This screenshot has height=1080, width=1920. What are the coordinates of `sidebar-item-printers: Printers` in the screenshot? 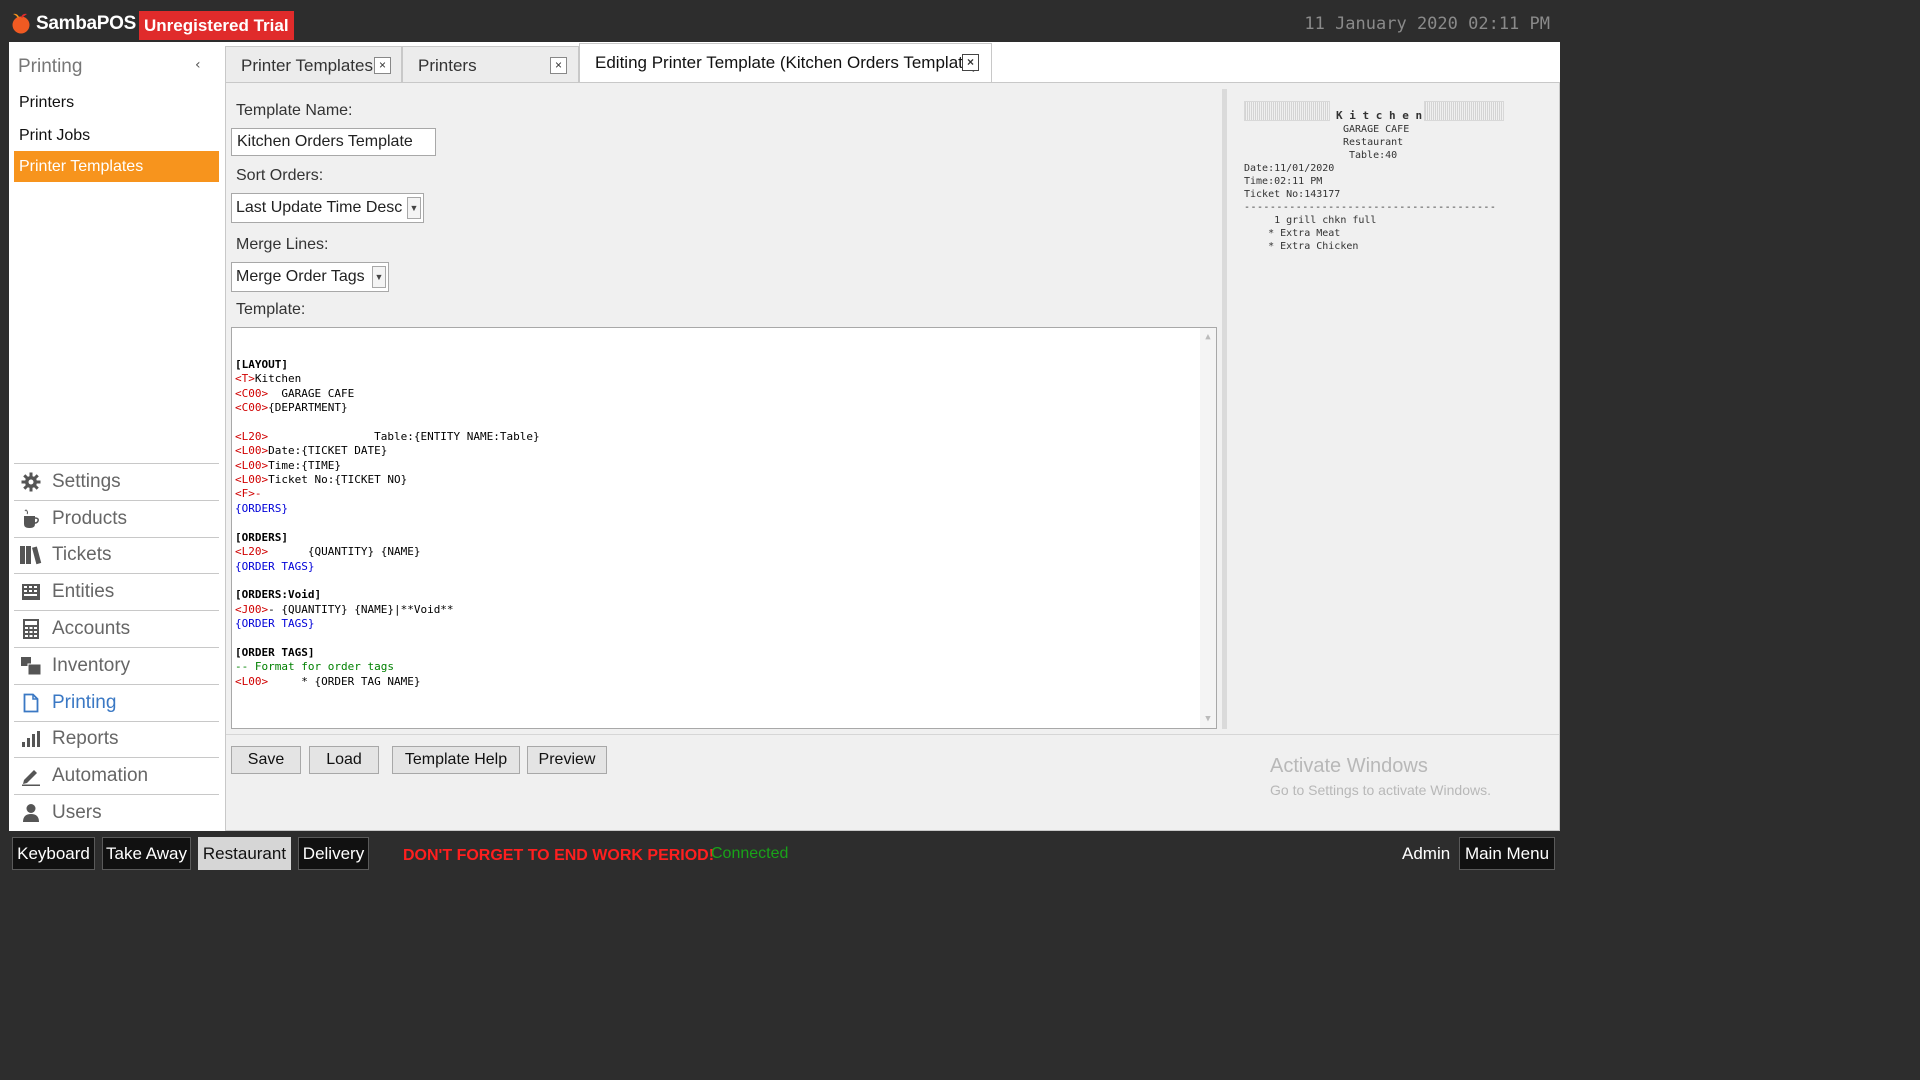 It's located at (116, 102).